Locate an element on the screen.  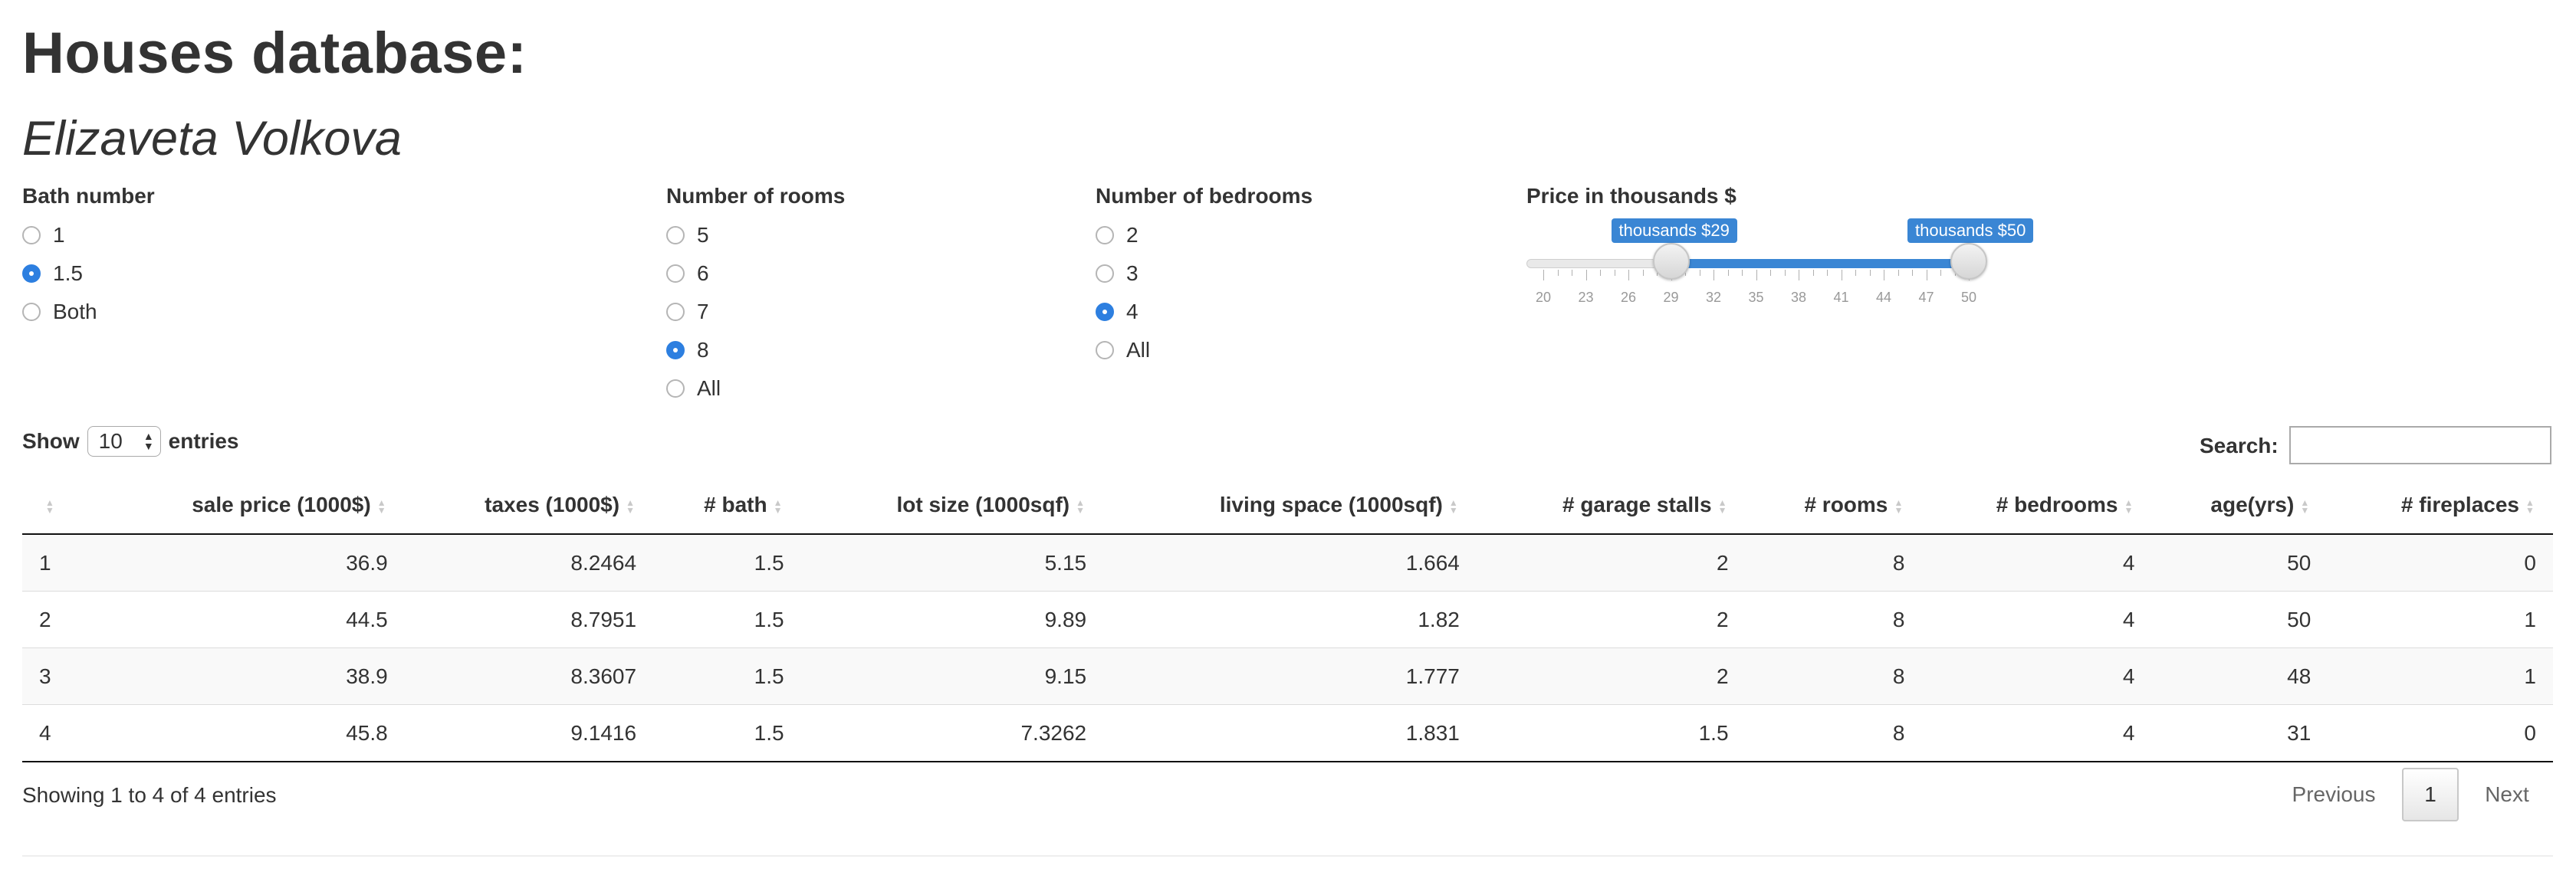
column-header: # rooms ▲ ▼ is located at coordinates (1834, 506).